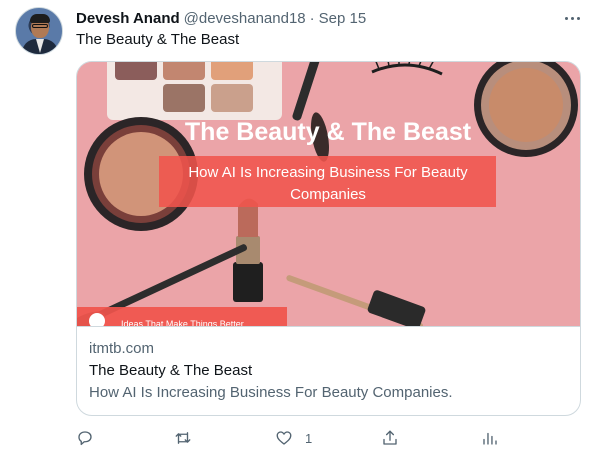 This screenshot has height=462, width=596. I want to click on image-subline-2: Companies, so click(328, 194).